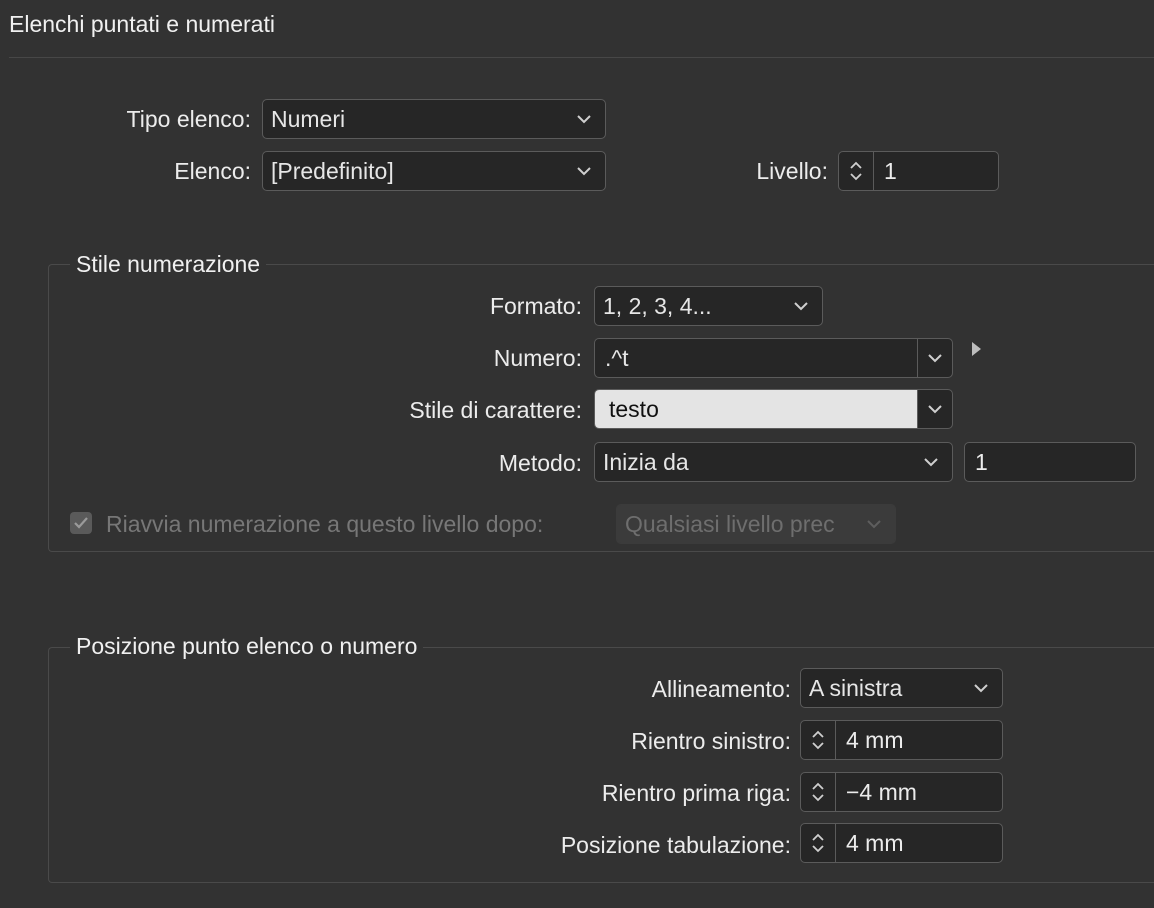  Describe the element at coordinates (721, 689) in the screenshot. I see `alignment-label: Allineamento:` at that location.